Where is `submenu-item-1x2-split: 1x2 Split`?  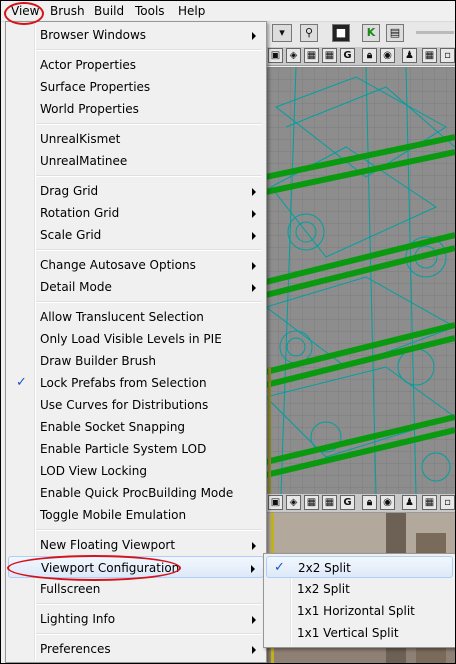 submenu-item-1x2-split: 1x2 Split is located at coordinates (359, 589).